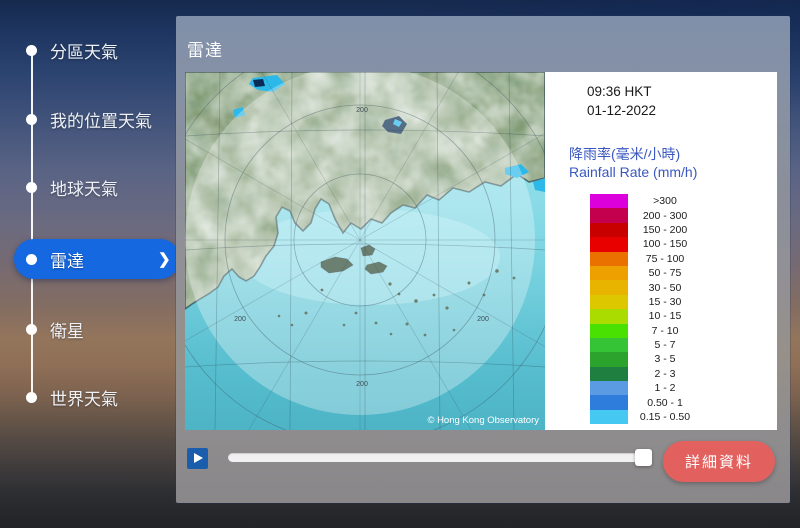 The width and height of the screenshot is (800, 528). What do you see at coordinates (665, 330) in the screenshot?
I see `legend-range-label: 7 - 10` at bounding box center [665, 330].